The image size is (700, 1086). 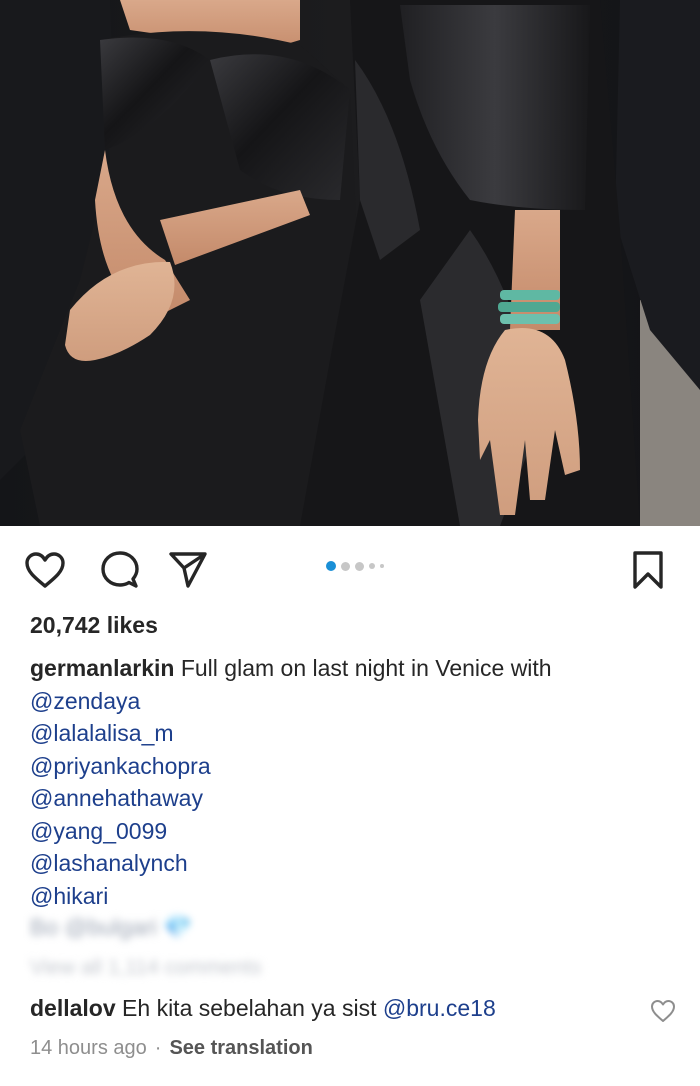 What do you see at coordinates (355, 831) in the screenshot?
I see `mention-link: @yang_0099` at bounding box center [355, 831].